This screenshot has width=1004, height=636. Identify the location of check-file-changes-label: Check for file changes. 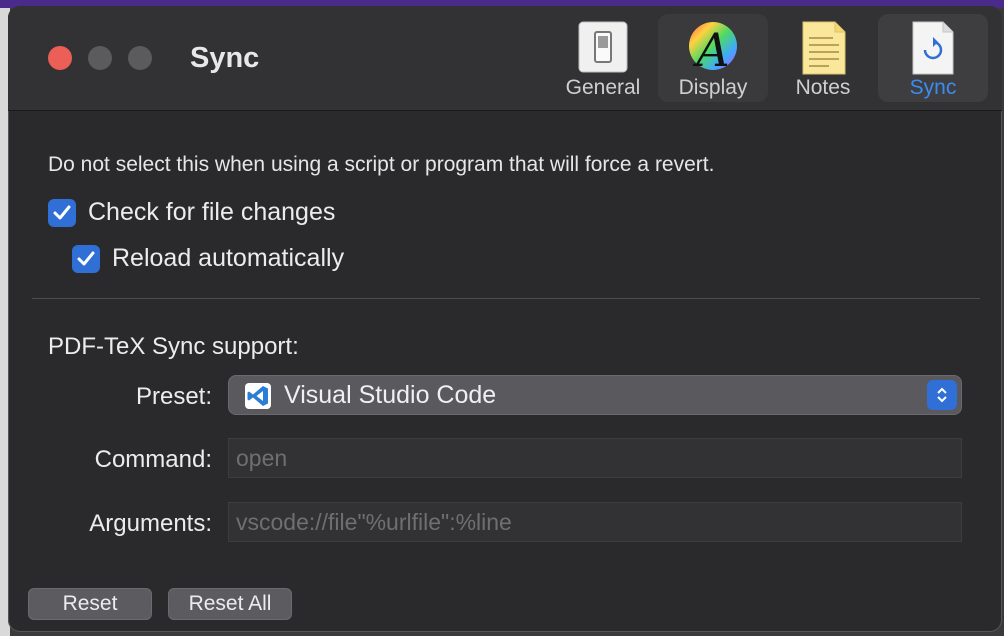
(211, 212).